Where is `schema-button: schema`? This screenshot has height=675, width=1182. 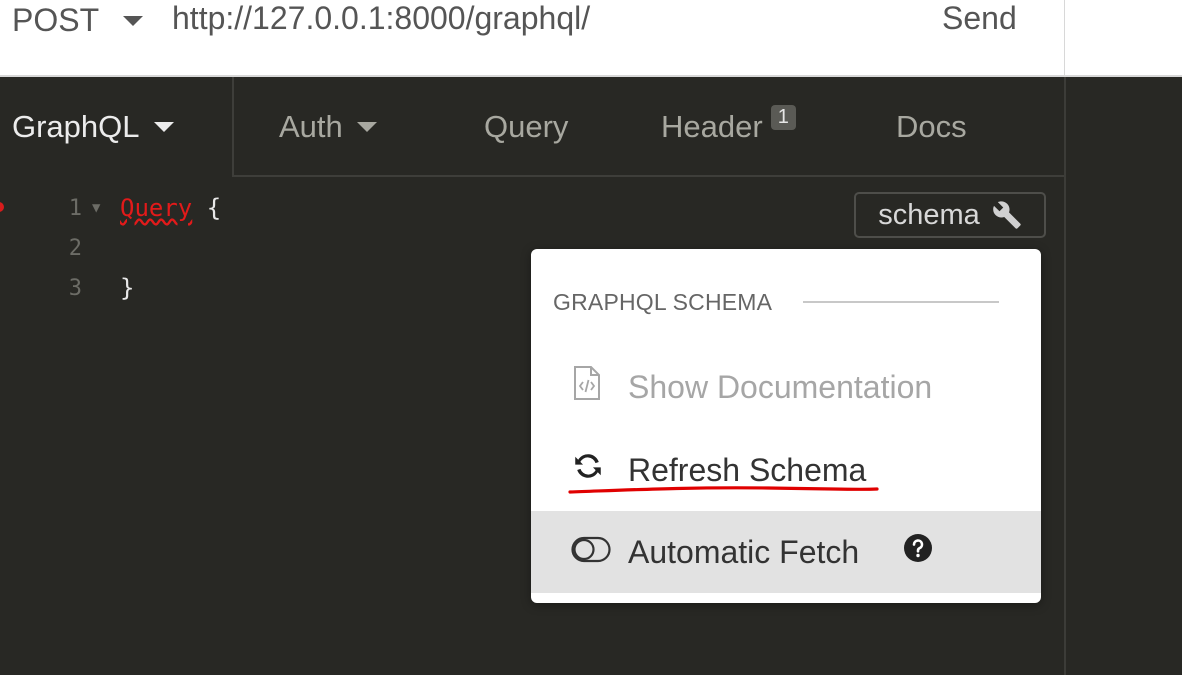 schema-button: schema is located at coordinates (950, 215).